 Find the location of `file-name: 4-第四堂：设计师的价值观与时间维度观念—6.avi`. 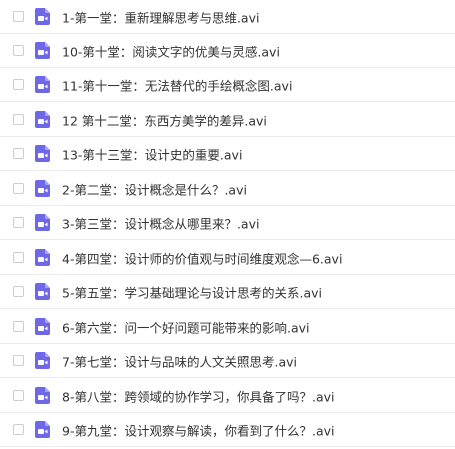

file-name: 4-第四堂：设计师的价值观与时间维度观念—6.avi is located at coordinates (202, 257).